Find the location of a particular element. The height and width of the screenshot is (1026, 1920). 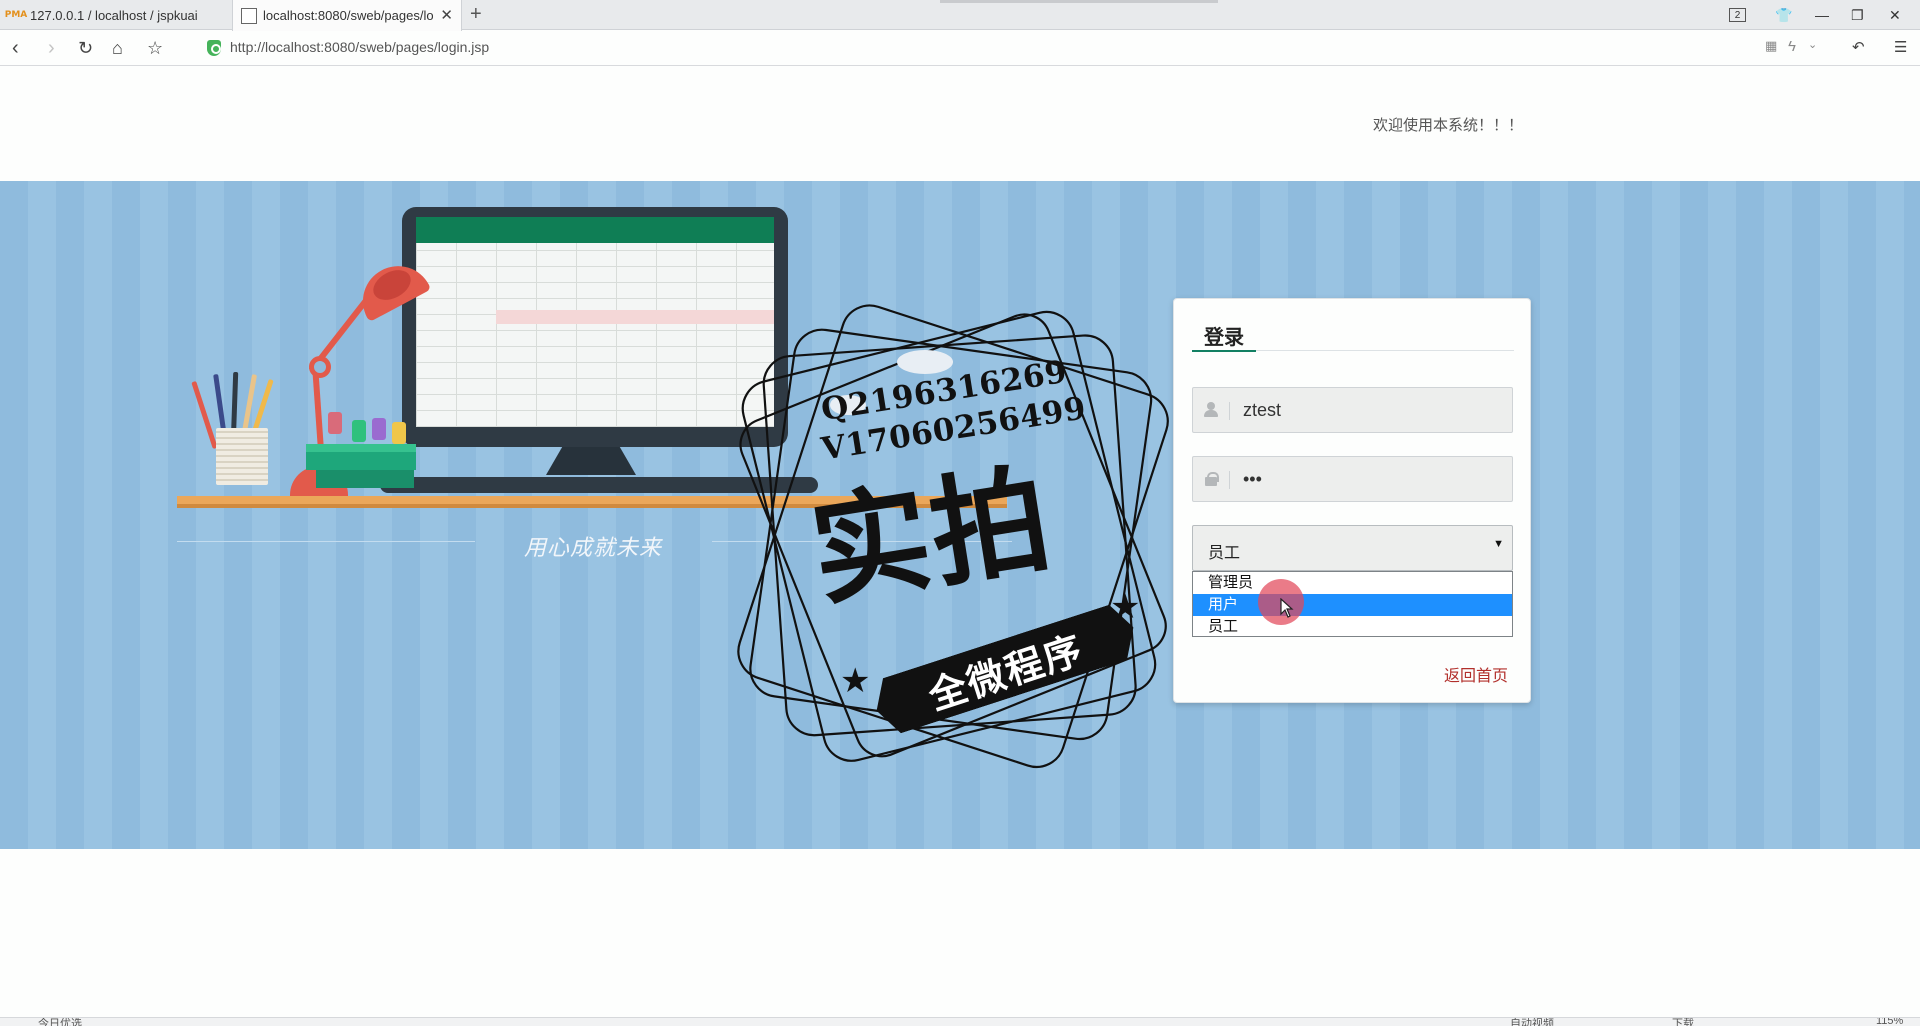

user-icon is located at coordinates (1211, 410).